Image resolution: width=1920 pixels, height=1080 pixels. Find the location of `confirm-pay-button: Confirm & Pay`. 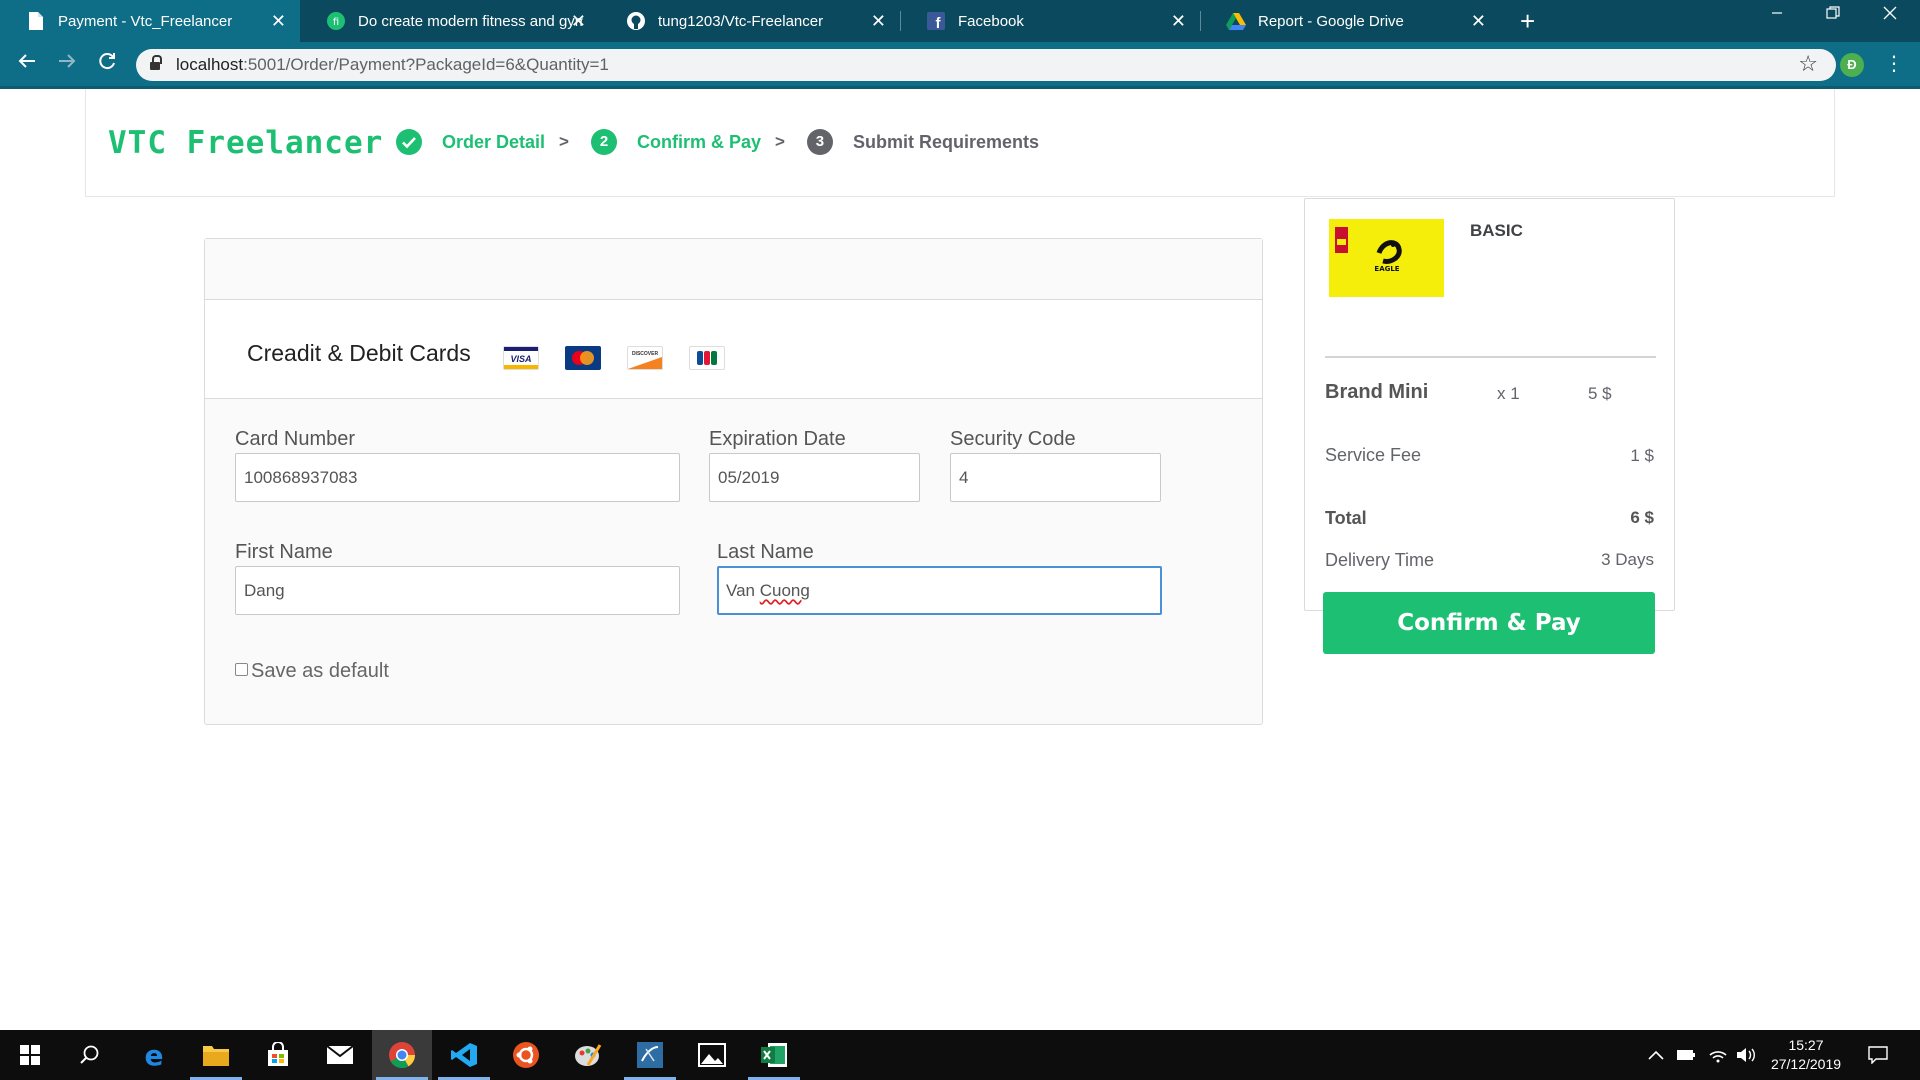

confirm-pay-button: Confirm & Pay is located at coordinates (1489, 623).